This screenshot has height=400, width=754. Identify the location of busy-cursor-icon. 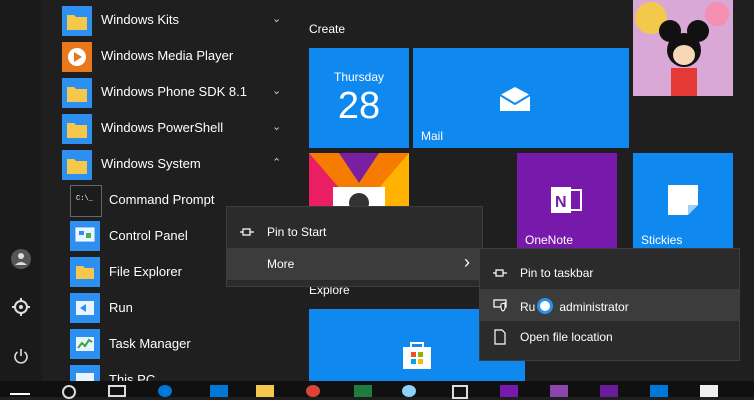
(545, 306).